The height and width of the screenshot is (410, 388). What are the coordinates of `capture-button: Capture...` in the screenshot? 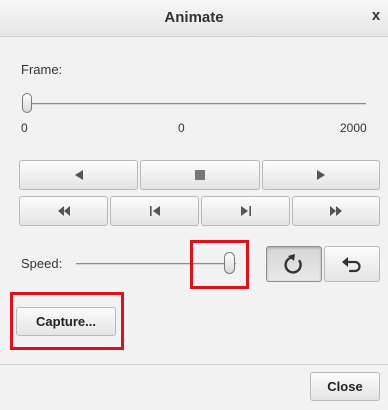 It's located at (66, 321).